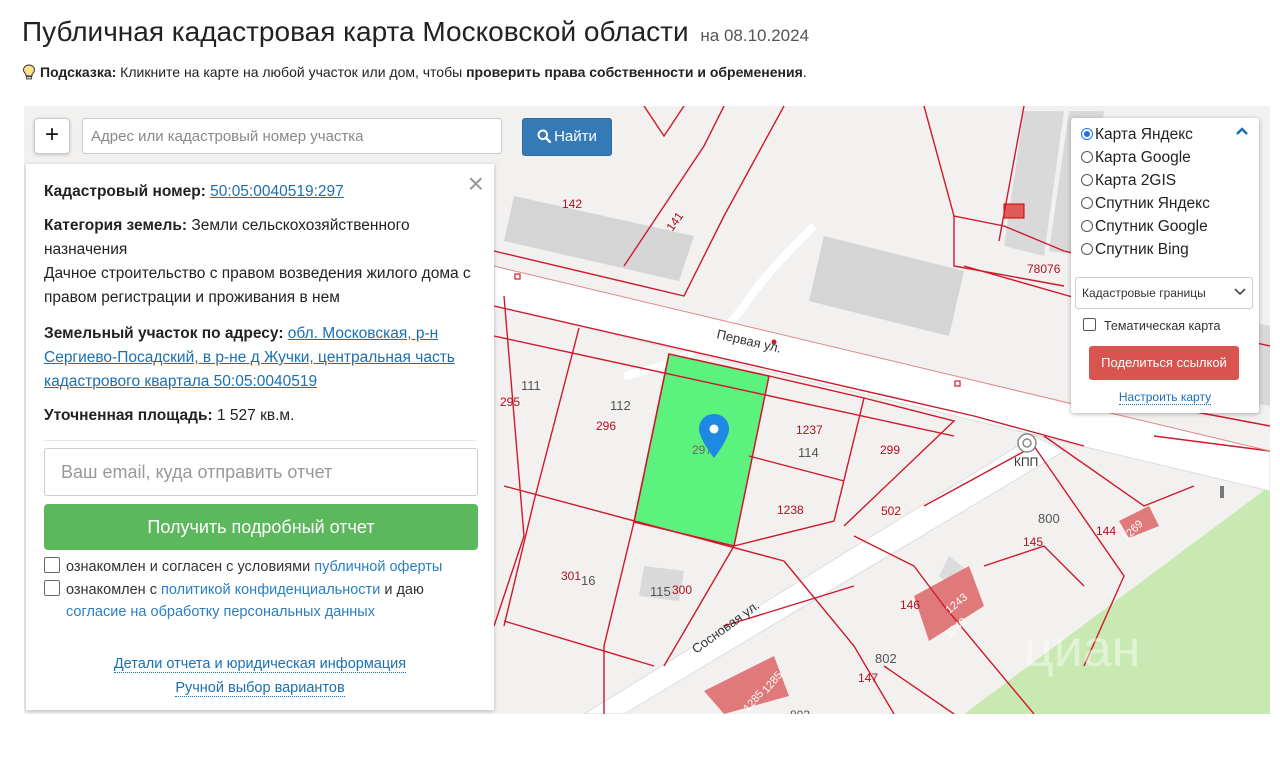  What do you see at coordinates (52, 565) in the screenshot?
I see `offer-consent-checkbox` at bounding box center [52, 565].